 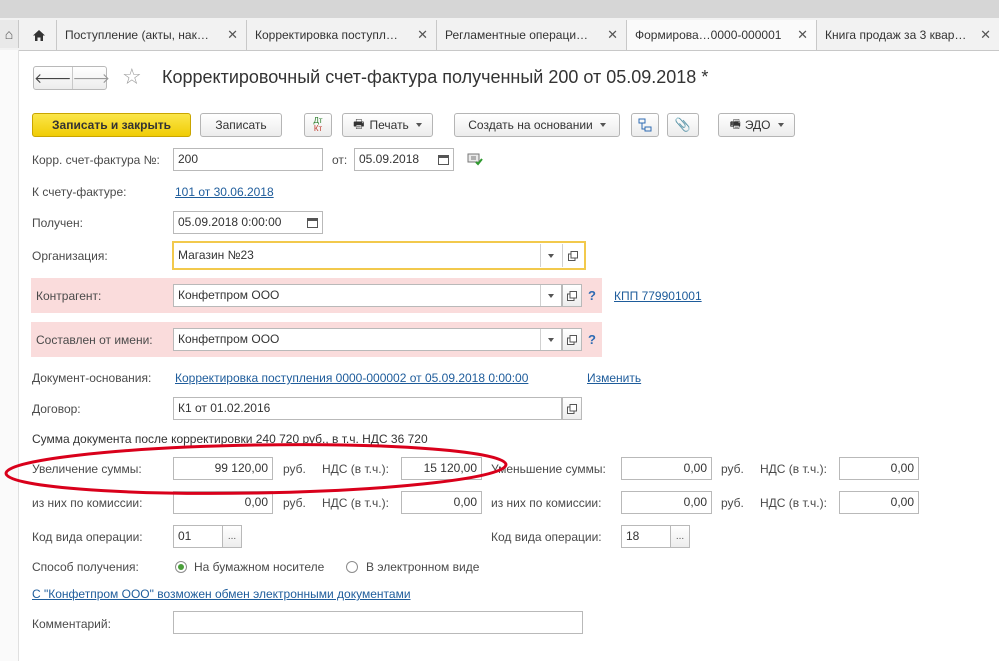 I want to click on tab-formirovanie: Формирова…0000-000001 ✕, so click(x=722, y=35).